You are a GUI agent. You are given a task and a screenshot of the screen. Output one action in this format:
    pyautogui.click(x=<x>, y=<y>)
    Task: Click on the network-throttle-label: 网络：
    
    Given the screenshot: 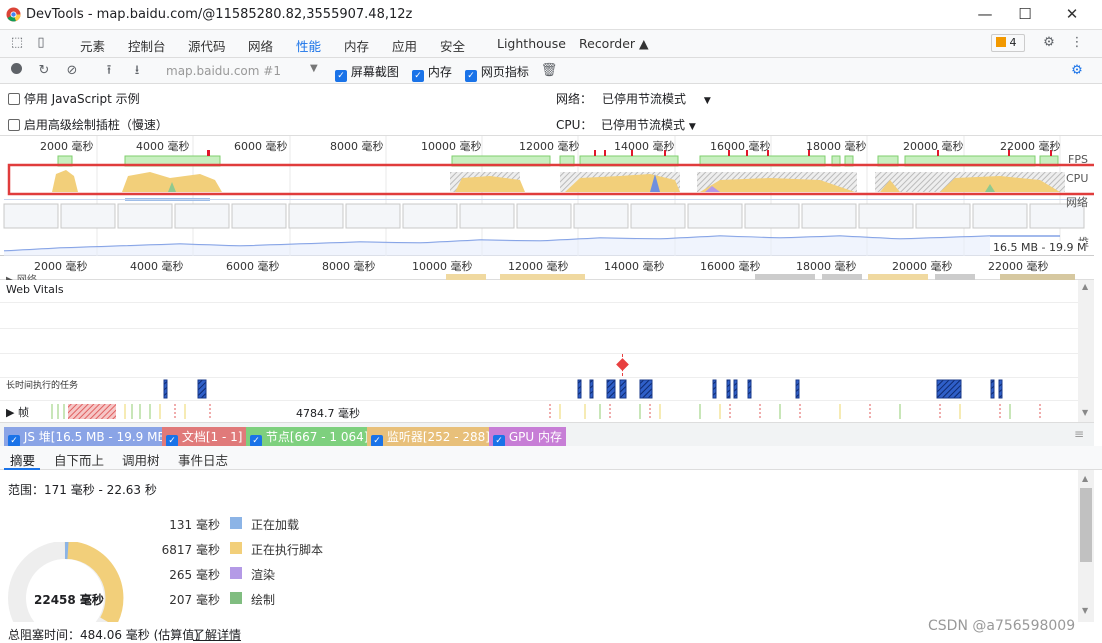 What is the action you would take?
    pyautogui.click(x=574, y=99)
    